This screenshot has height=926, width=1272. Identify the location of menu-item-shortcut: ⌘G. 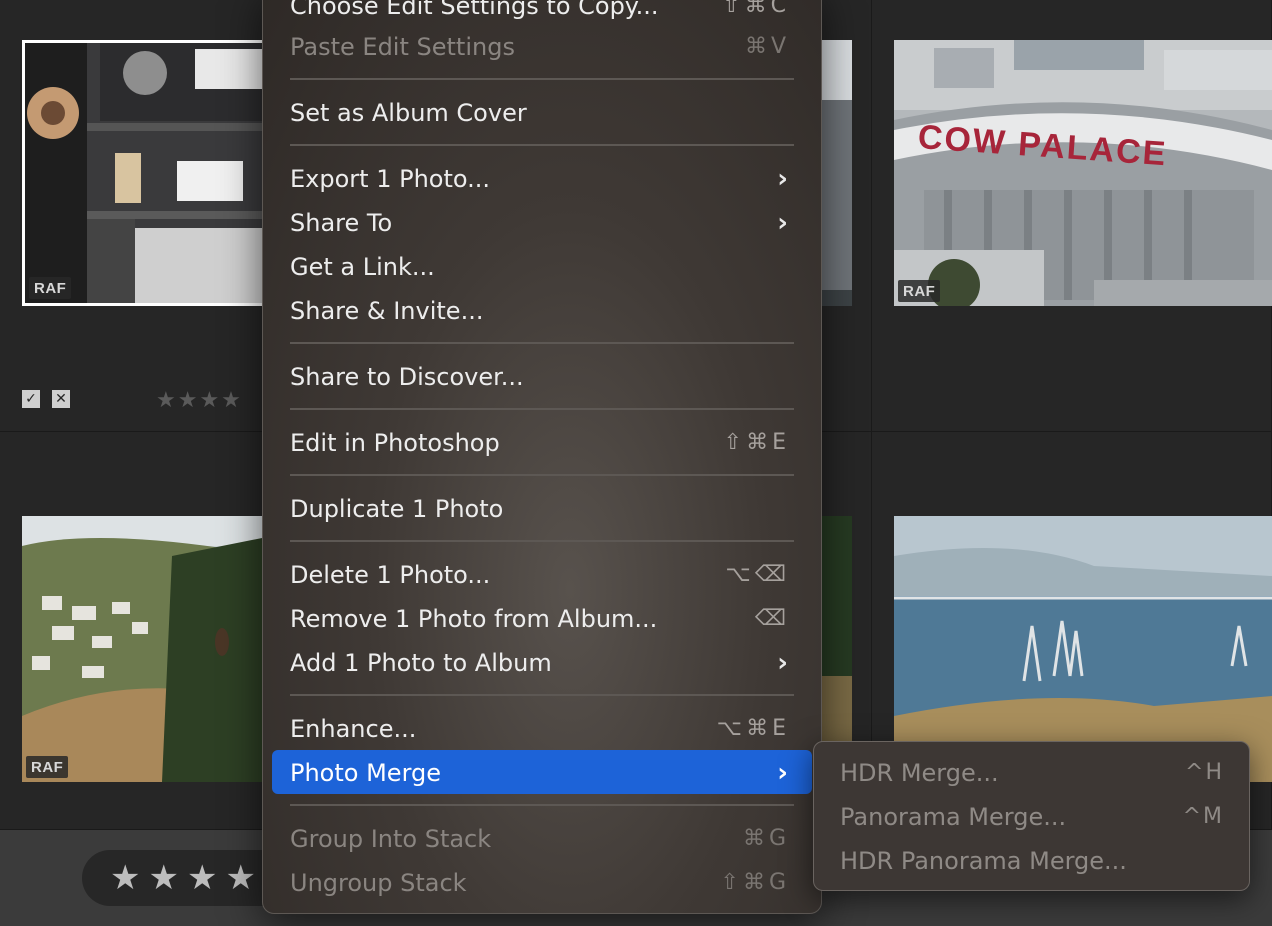
(766, 838).